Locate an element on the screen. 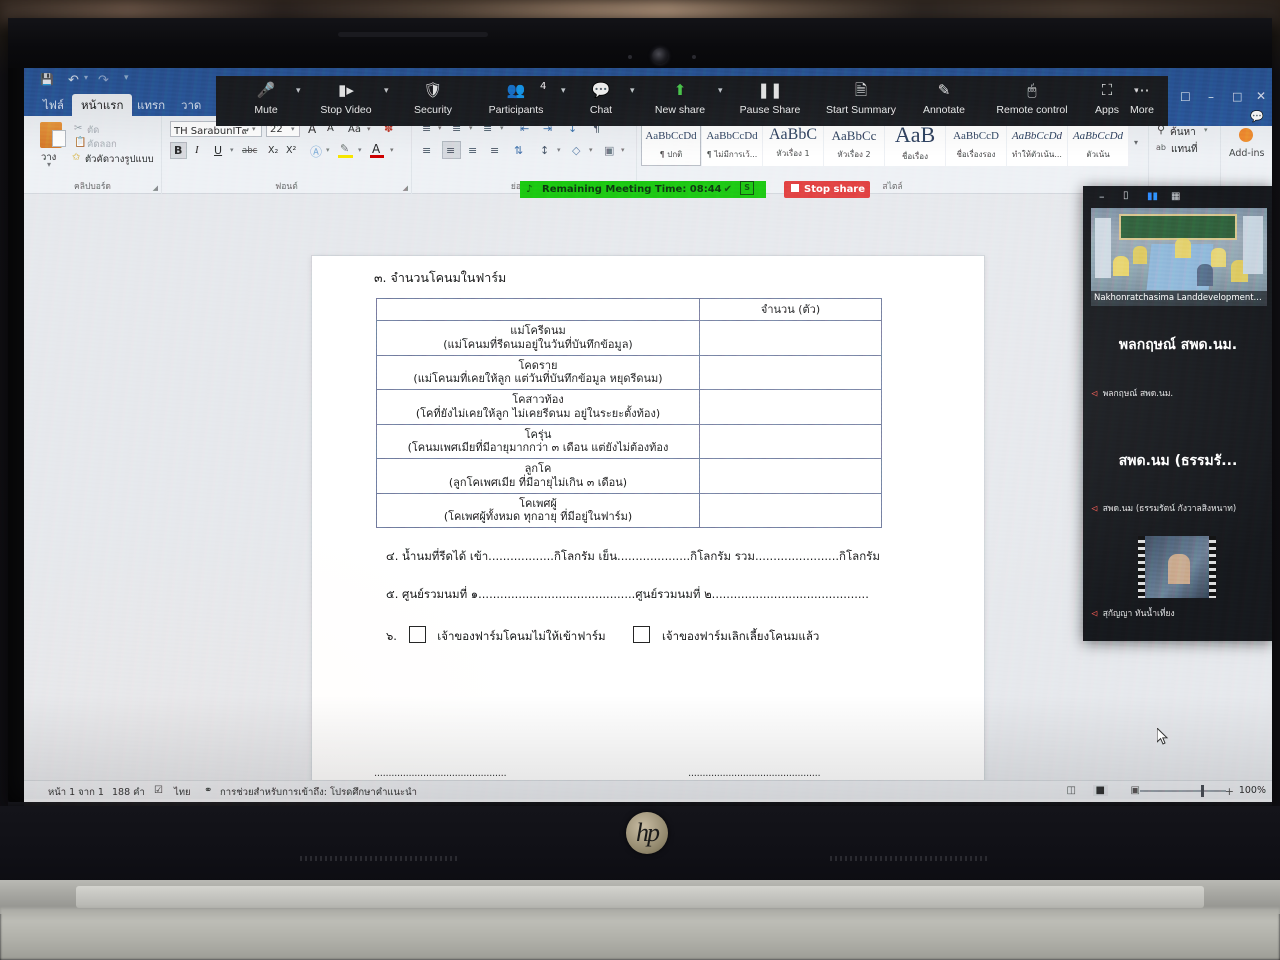 This screenshot has height=960, width=1280. style-title: AaB ชื่อเรื่อง is located at coordinates (915, 143).